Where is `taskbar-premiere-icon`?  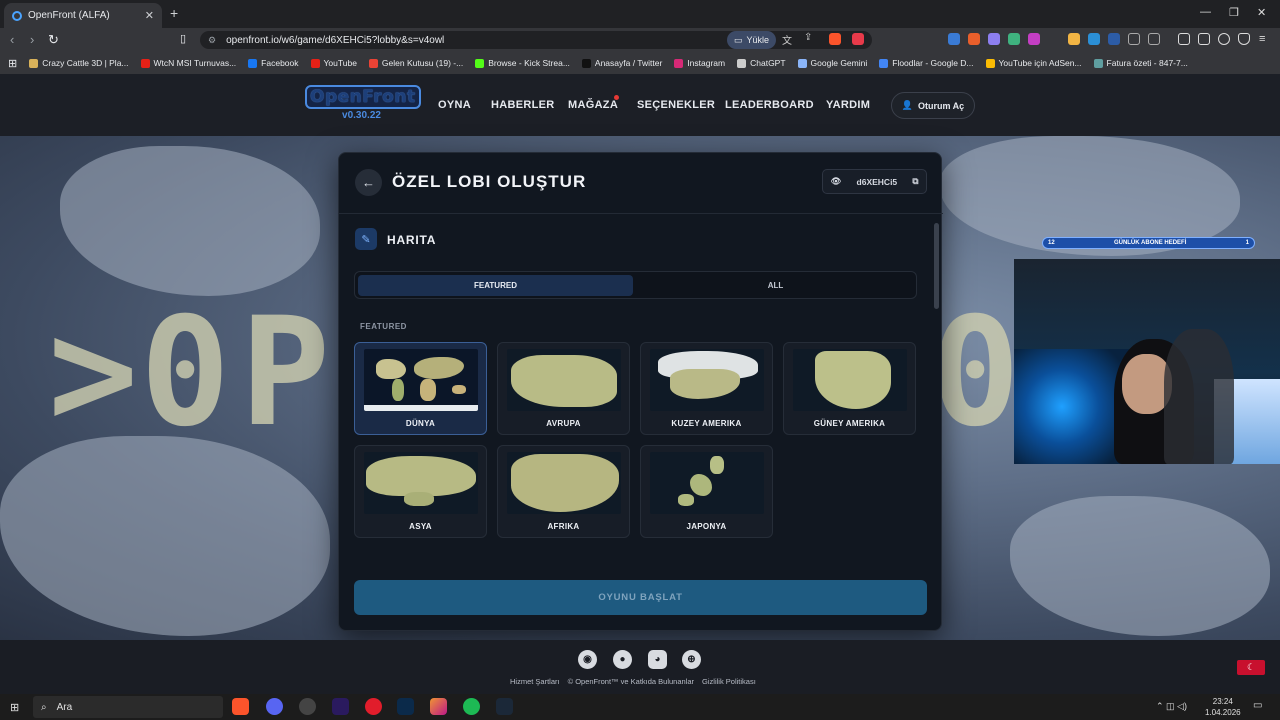
taskbar-premiere-icon is located at coordinates (340, 706).